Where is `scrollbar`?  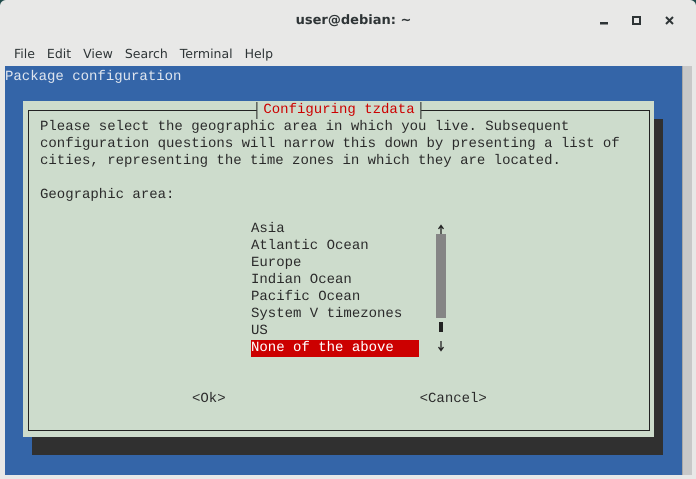 scrollbar is located at coordinates (687, 270).